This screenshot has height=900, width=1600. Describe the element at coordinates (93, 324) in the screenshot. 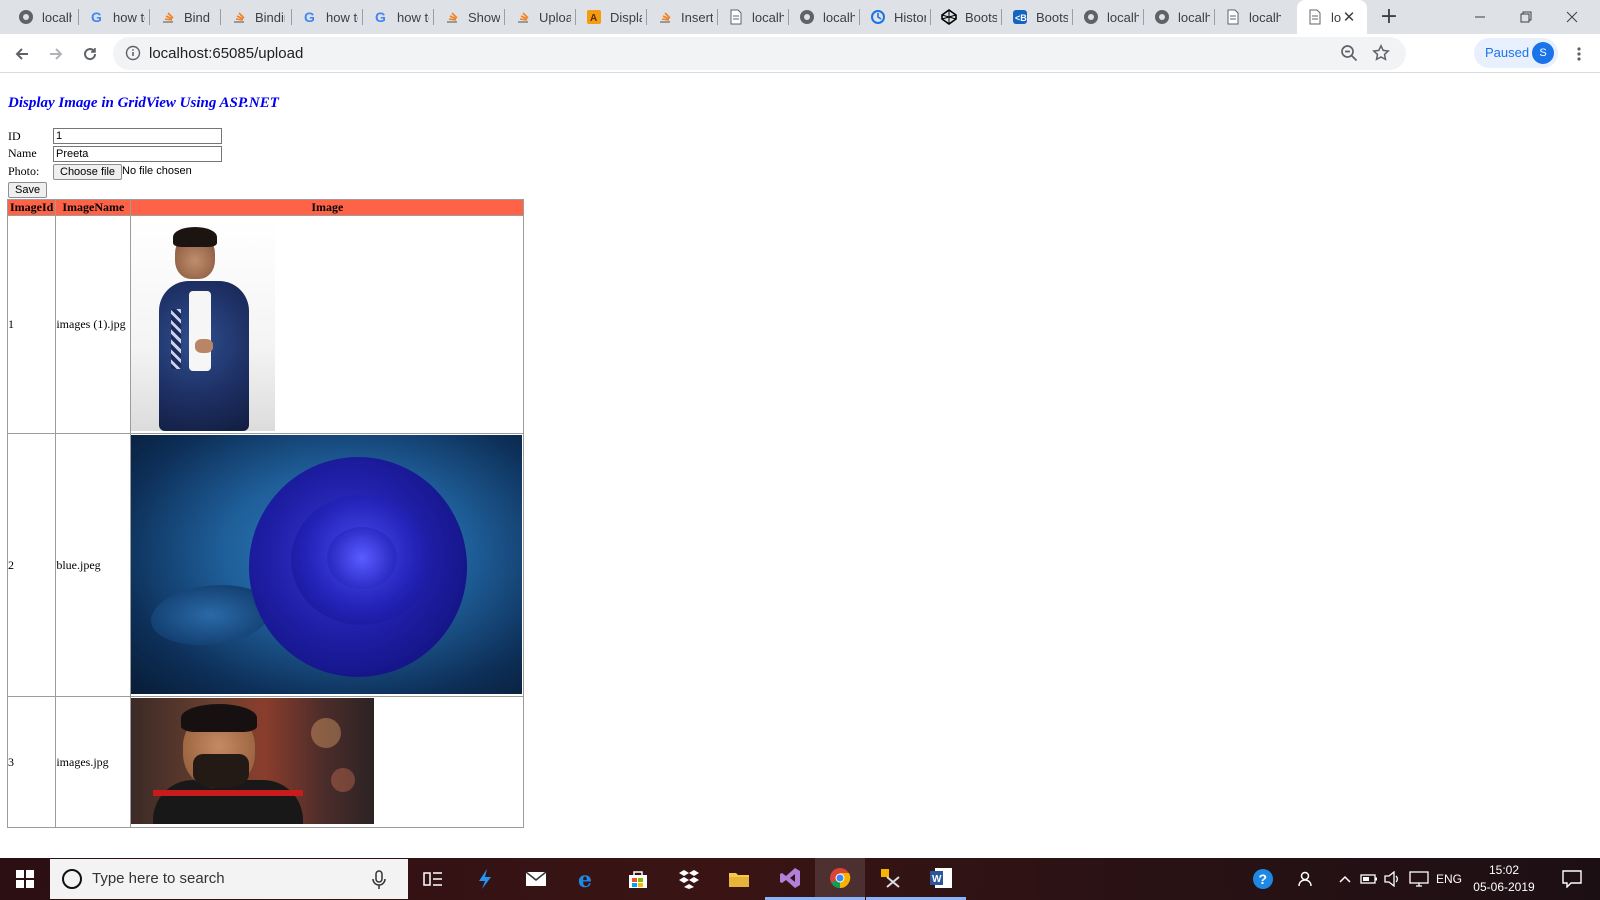

I see `imagename-cell: images (1).jpg` at that location.